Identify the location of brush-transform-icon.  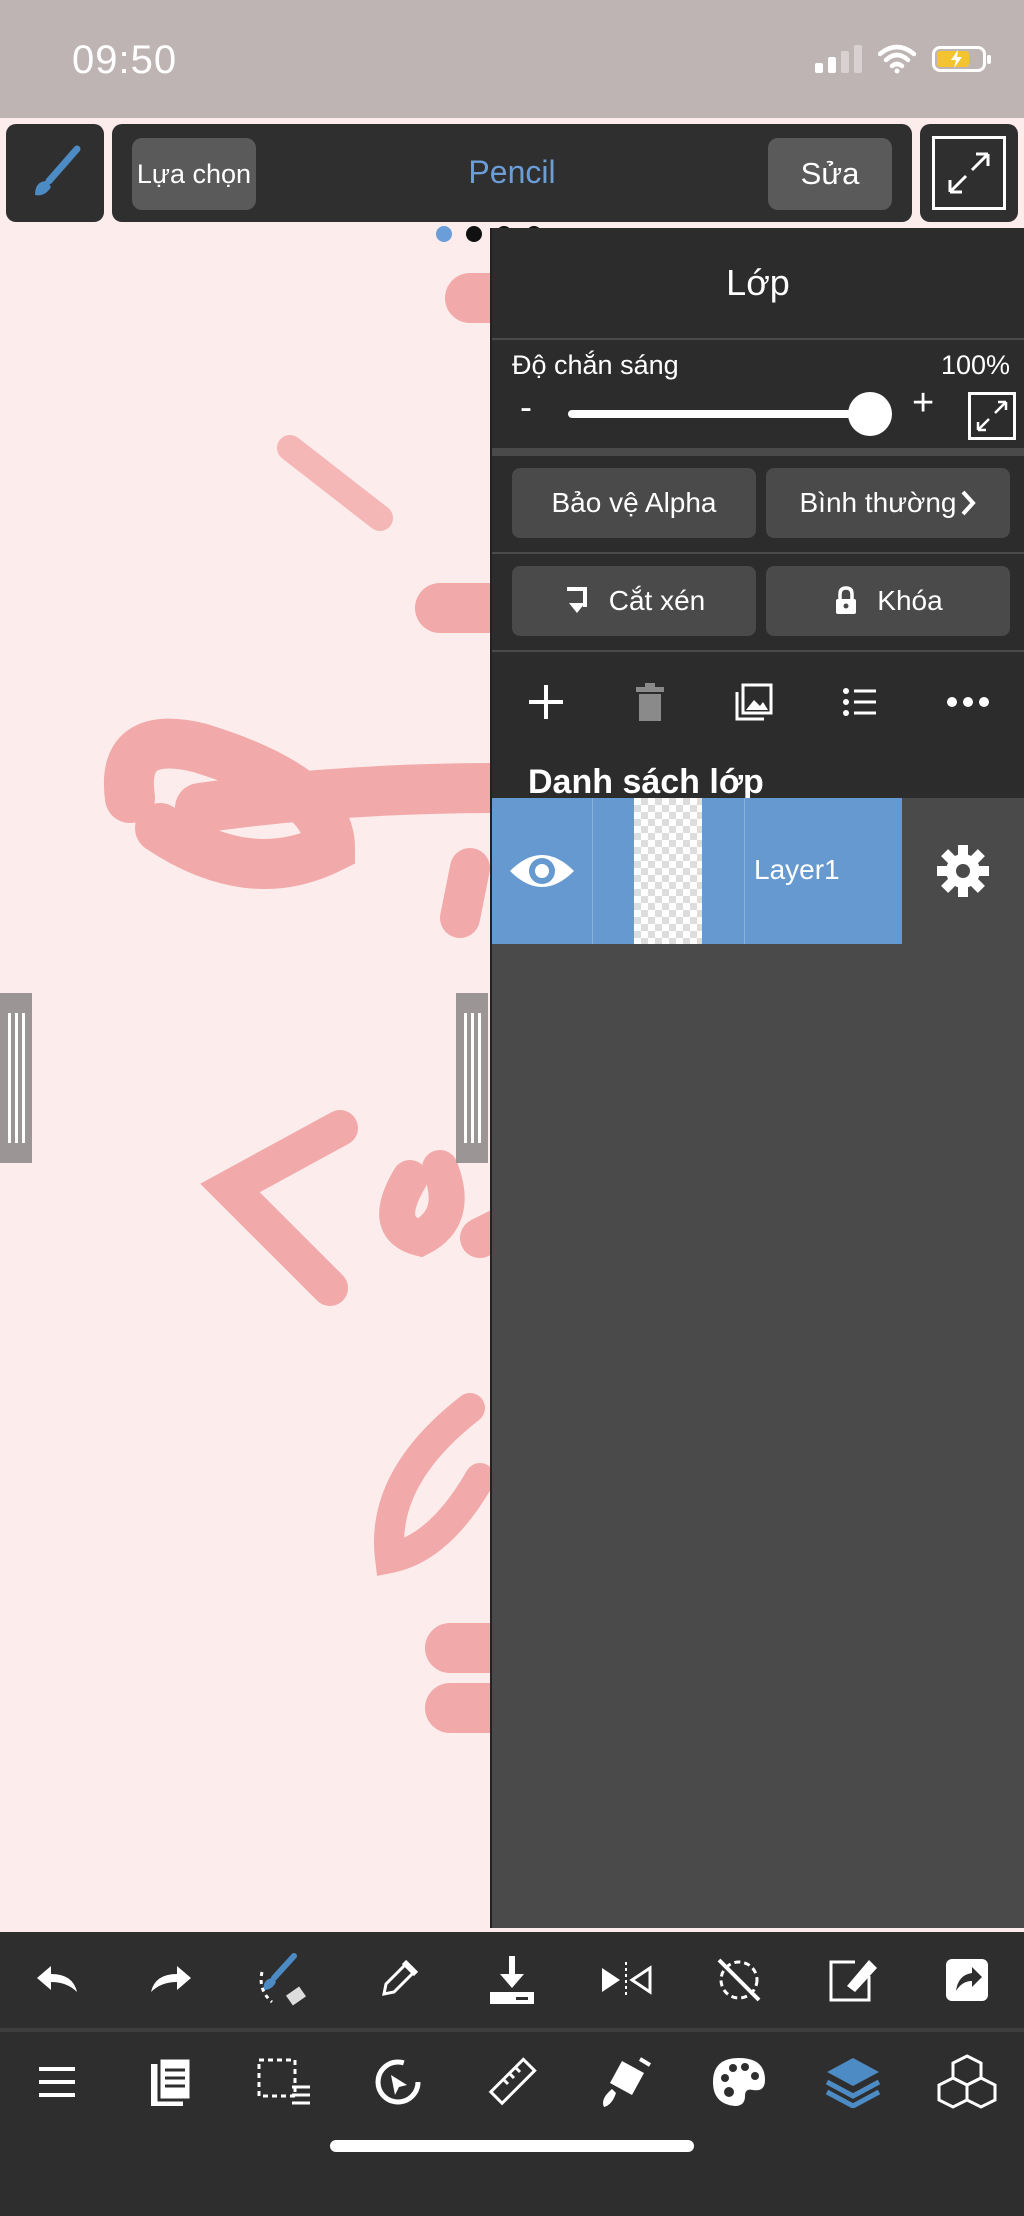
(283, 1979).